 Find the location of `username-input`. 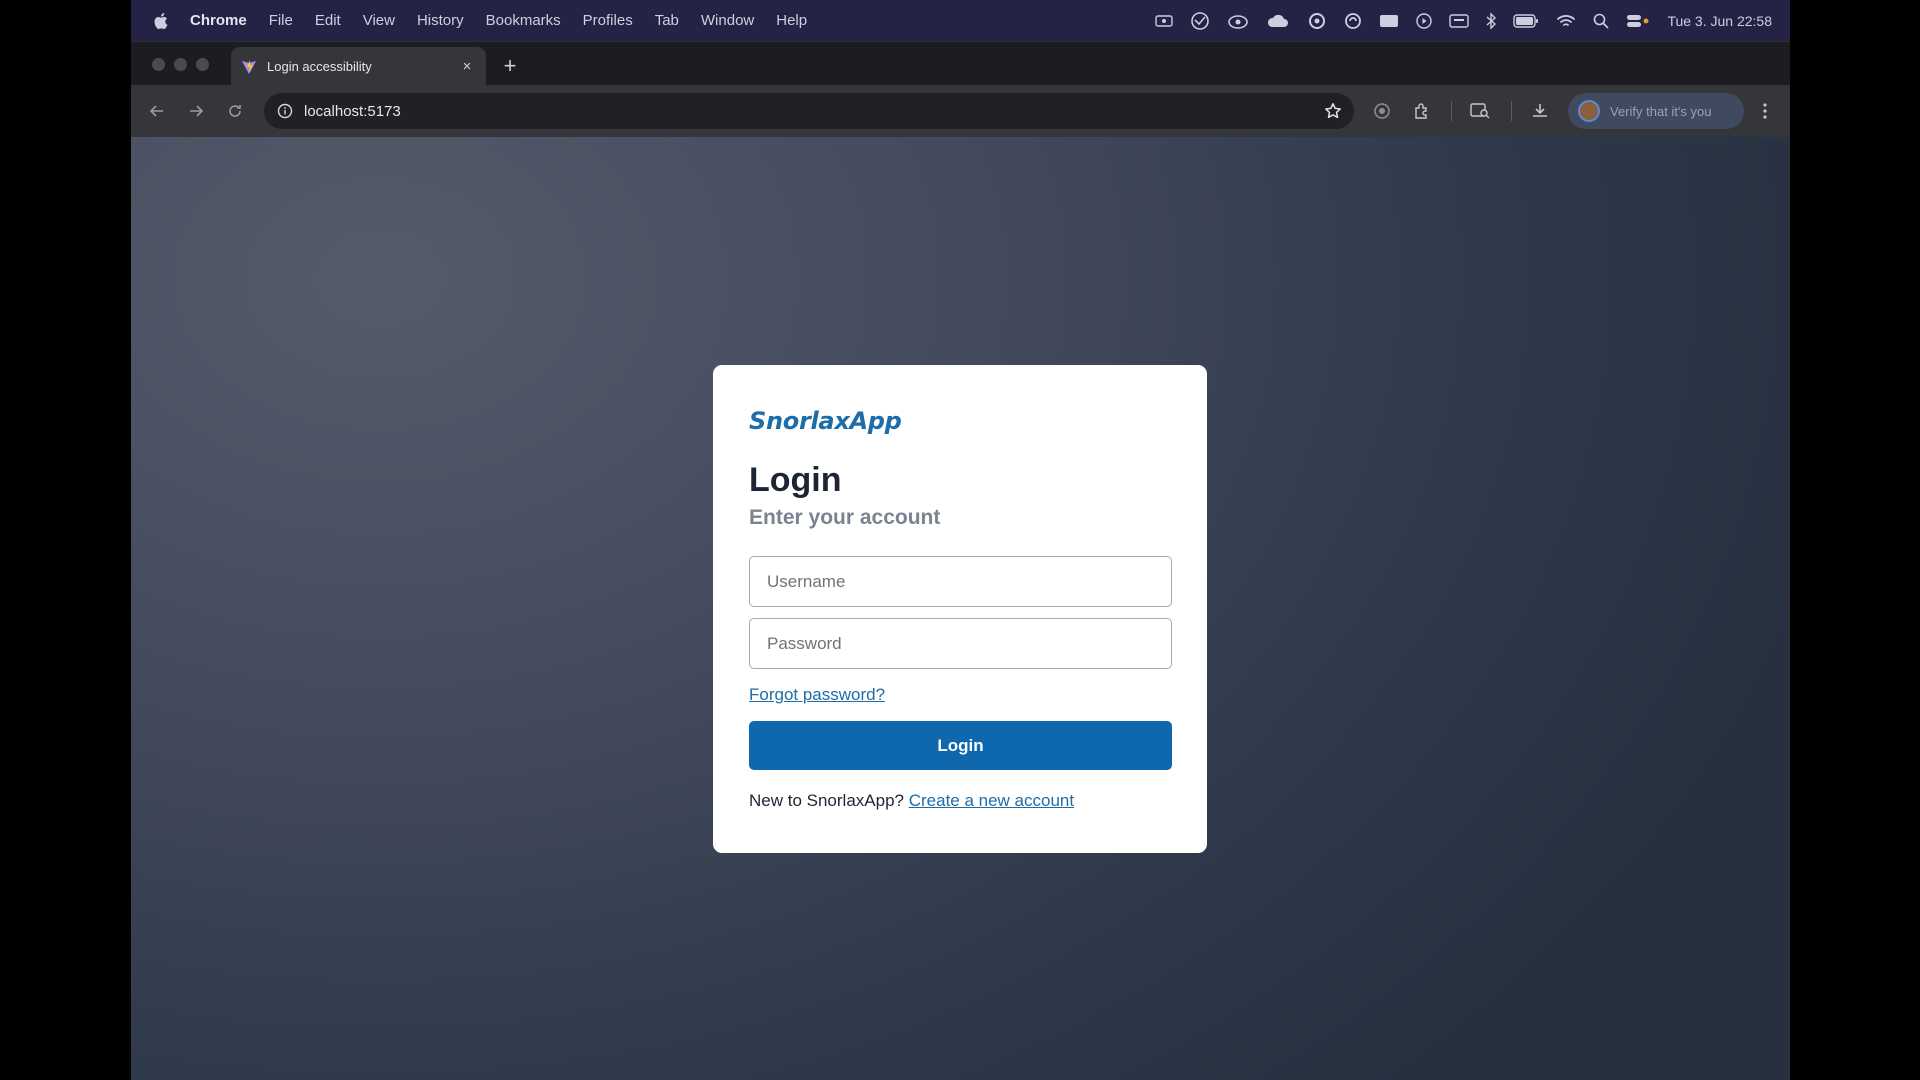

username-input is located at coordinates (960, 581).